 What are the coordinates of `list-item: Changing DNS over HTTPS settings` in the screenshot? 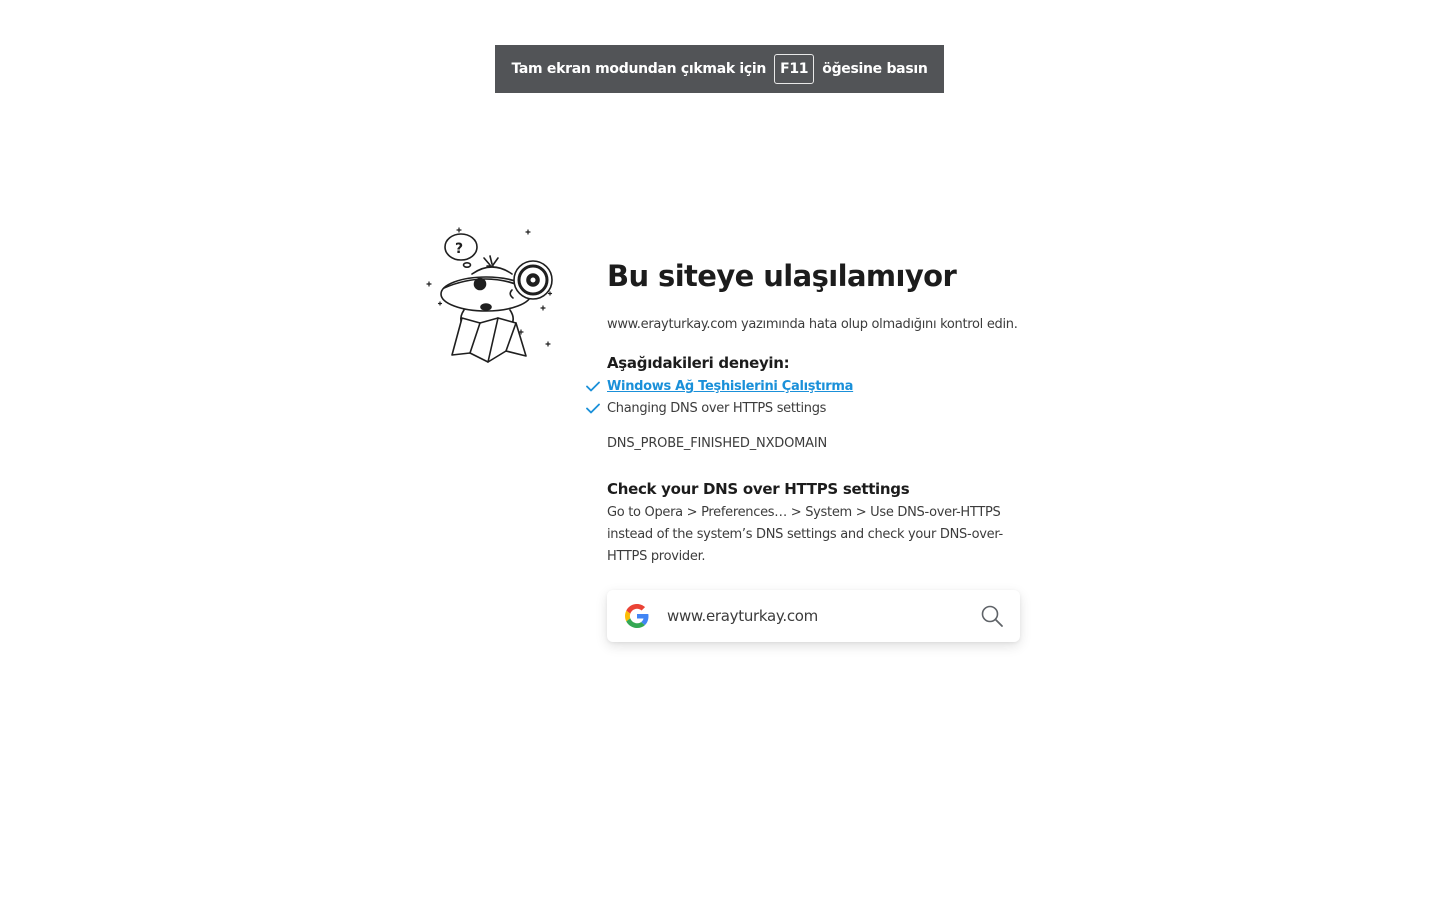 It's located at (806, 409).